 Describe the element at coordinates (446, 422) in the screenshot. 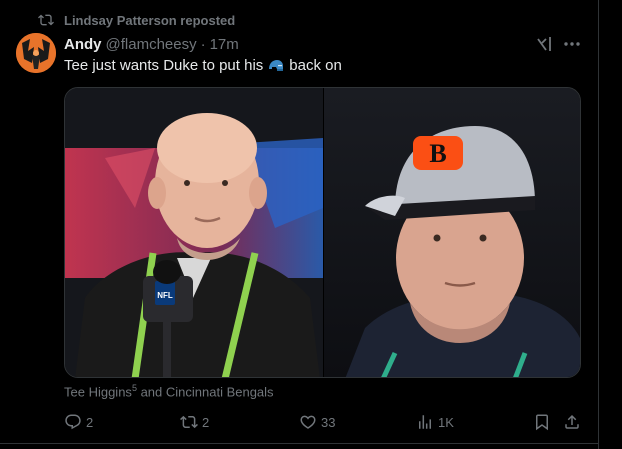

I see `views-count: 1K` at that location.